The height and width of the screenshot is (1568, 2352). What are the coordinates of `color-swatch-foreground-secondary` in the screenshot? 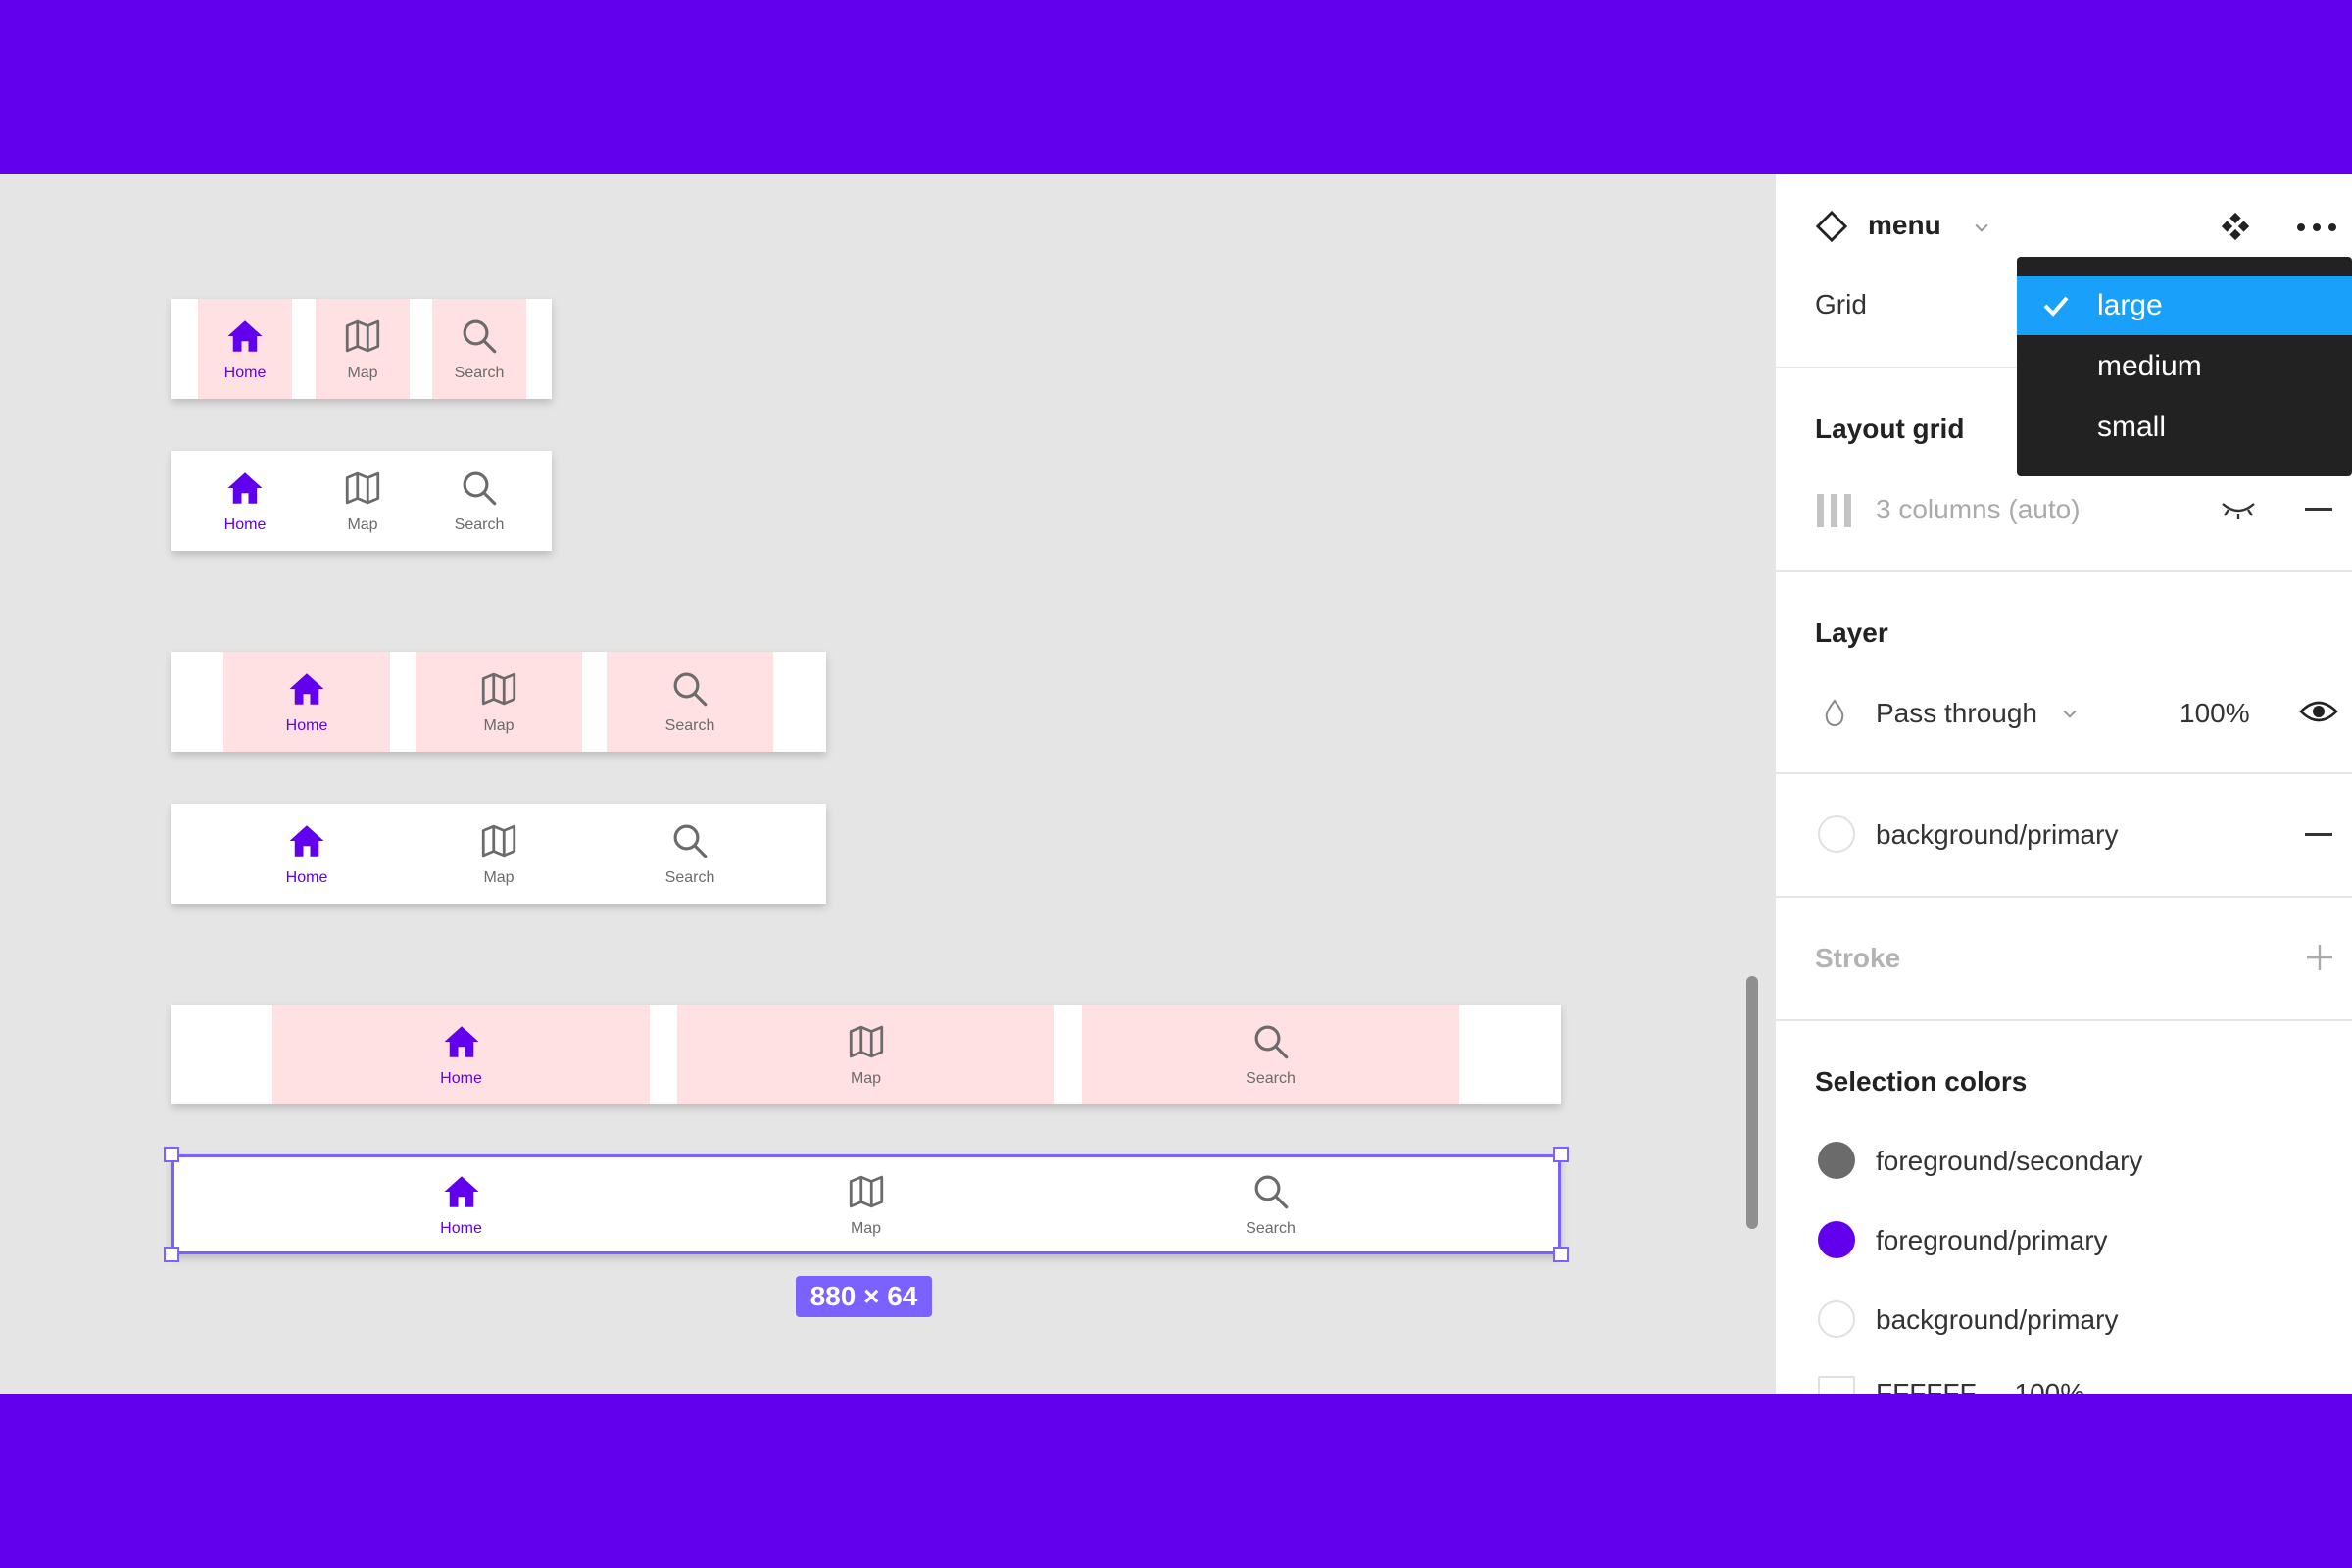 It's located at (1836, 1160).